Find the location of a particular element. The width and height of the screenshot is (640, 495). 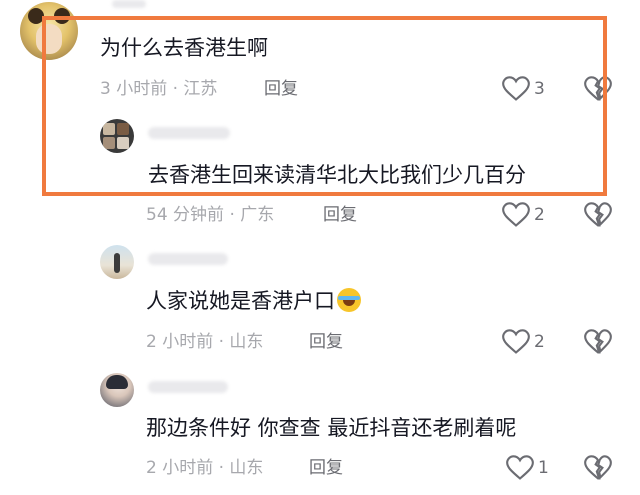

laughing-crying-emoji-icon is located at coordinates (349, 300).